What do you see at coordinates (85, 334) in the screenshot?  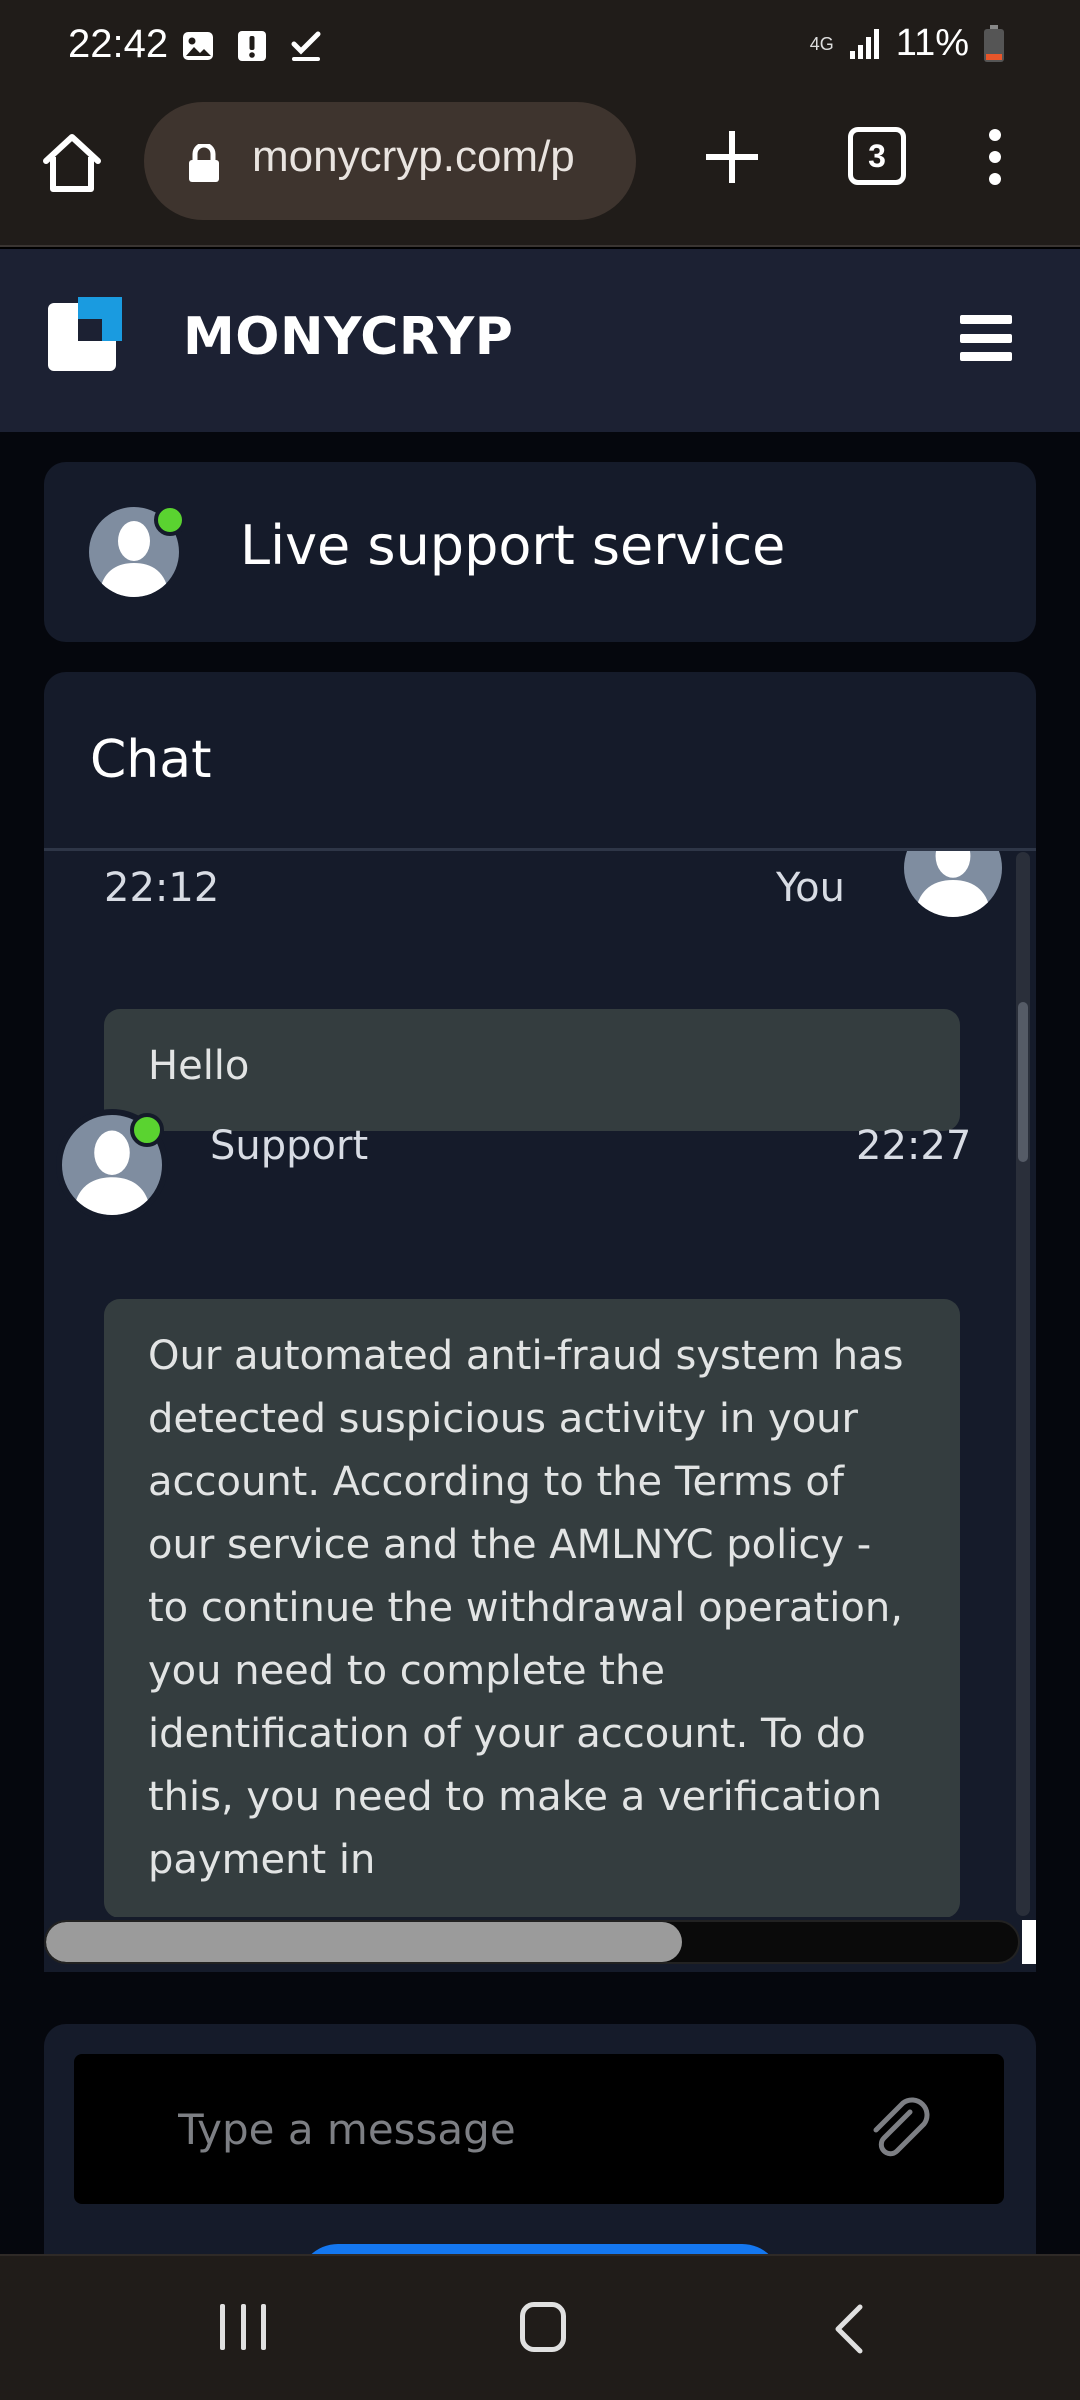 I see `site-logo` at bounding box center [85, 334].